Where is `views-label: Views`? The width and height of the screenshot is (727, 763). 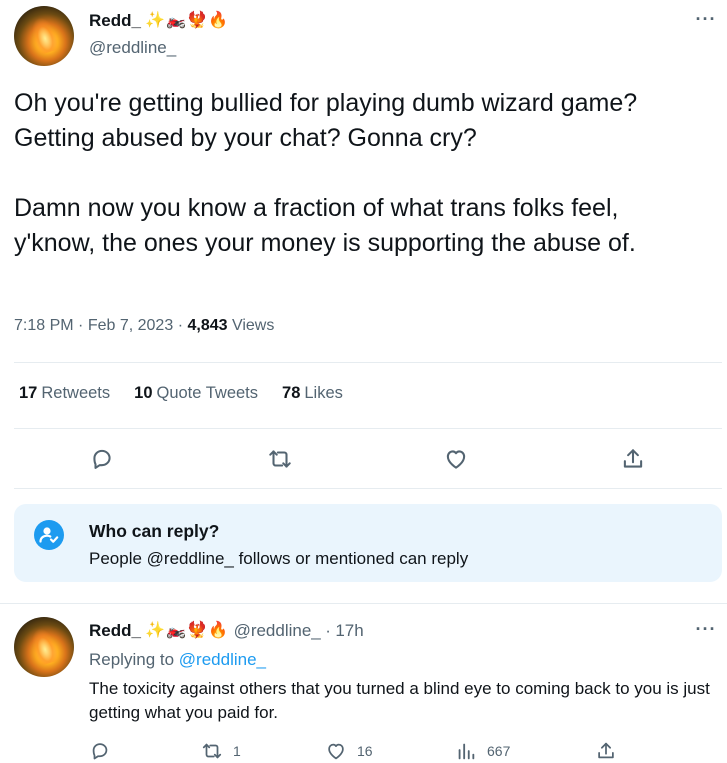 views-label: Views is located at coordinates (253, 325).